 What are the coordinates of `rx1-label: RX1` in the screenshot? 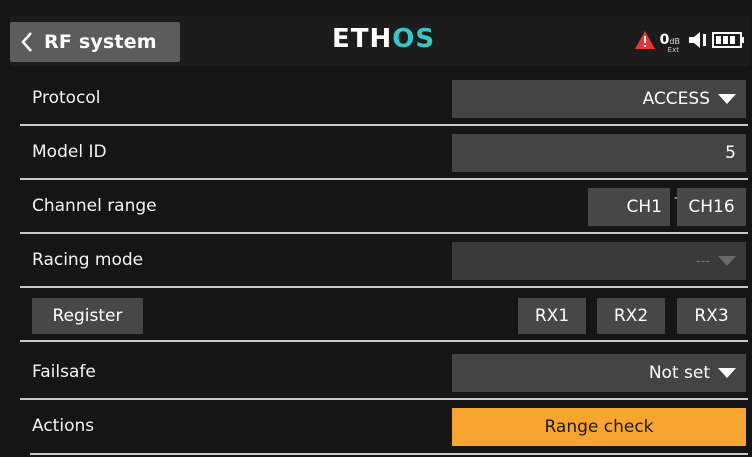 It's located at (552, 316).